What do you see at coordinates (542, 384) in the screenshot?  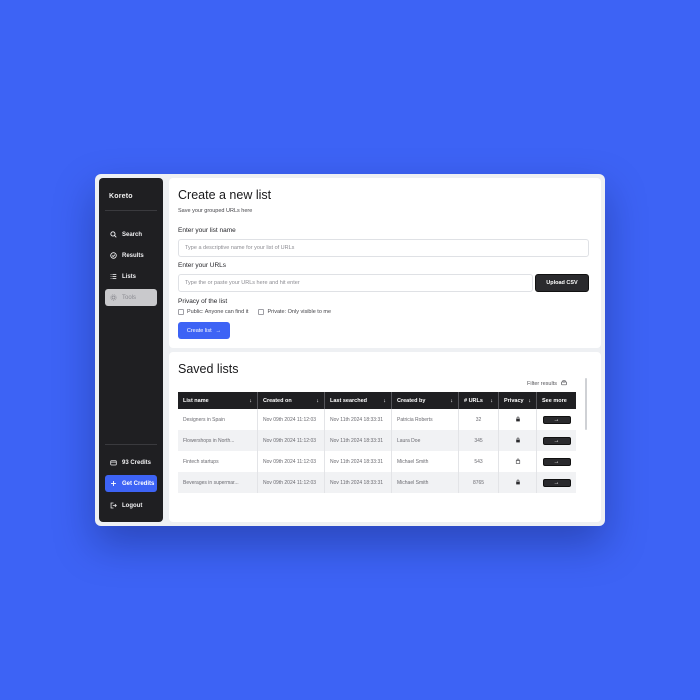 I see `filter-results-label: Filter results` at bounding box center [542, 384].